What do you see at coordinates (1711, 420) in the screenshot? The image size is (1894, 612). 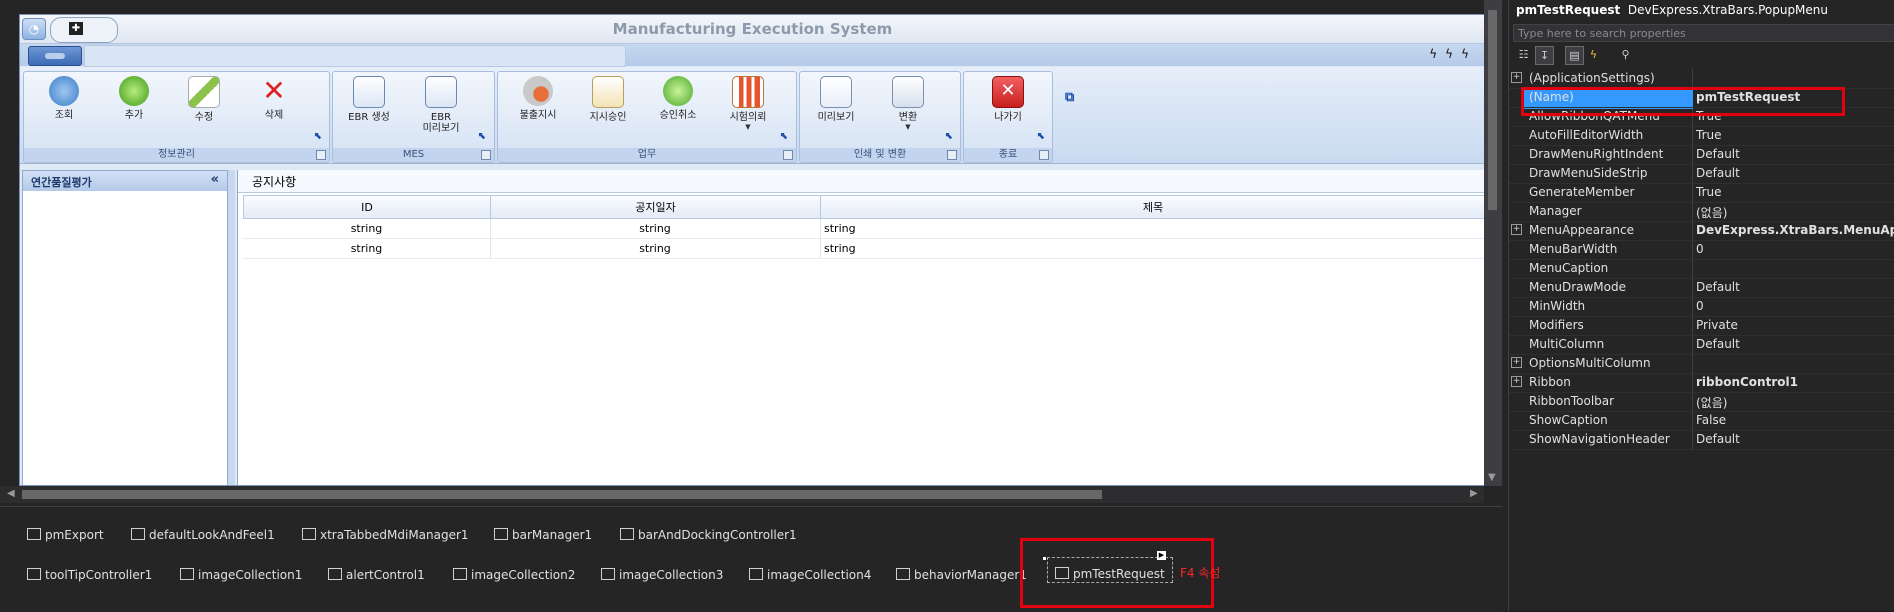 I see `property-value: False` at bounding box center [1711, 420].